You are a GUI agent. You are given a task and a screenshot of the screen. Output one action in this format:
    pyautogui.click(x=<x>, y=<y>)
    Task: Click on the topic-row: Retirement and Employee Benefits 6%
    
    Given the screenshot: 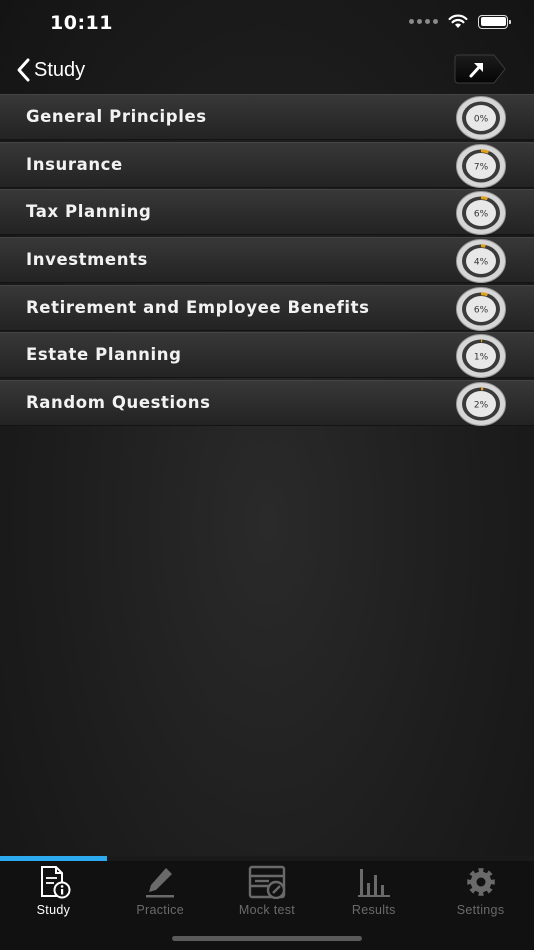 What is the action you would take?
    pyautogui.click(x=267, y=307)
    